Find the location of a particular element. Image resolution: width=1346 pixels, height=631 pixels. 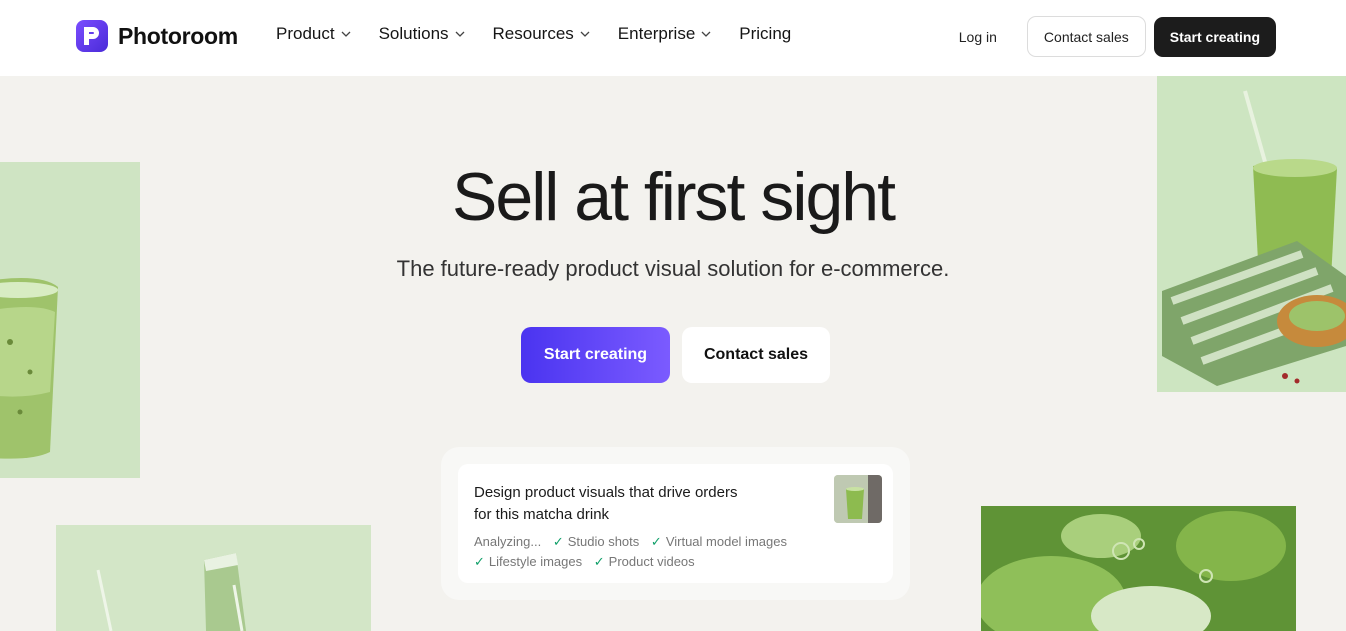

matcha-texture-image is located at coordinates (1138, 568).